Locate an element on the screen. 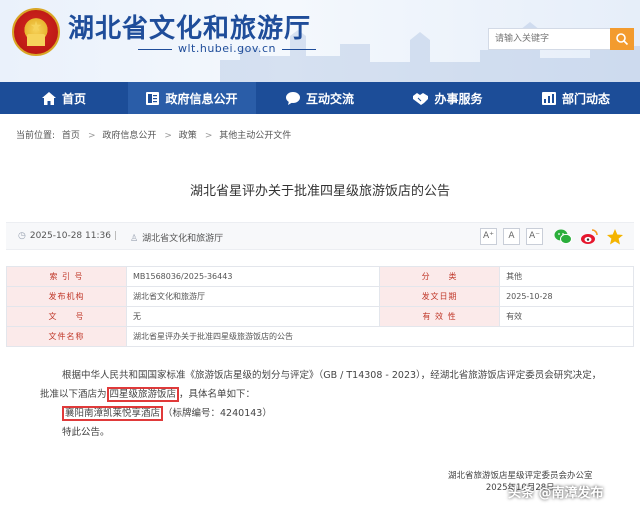 This screenshot has height=513, width=640. info-label: 分 类 is located at coordinates (440, 276).